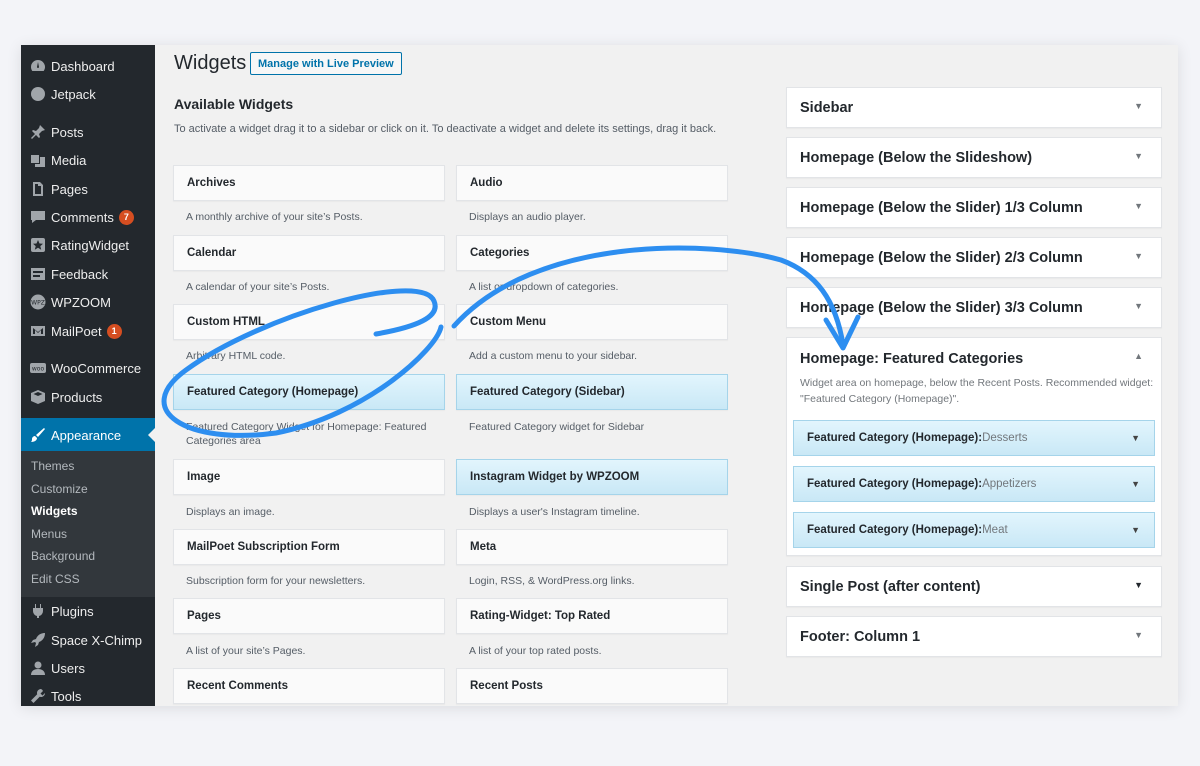  I want to click on svg-text: WPZ, so click(38, 303).